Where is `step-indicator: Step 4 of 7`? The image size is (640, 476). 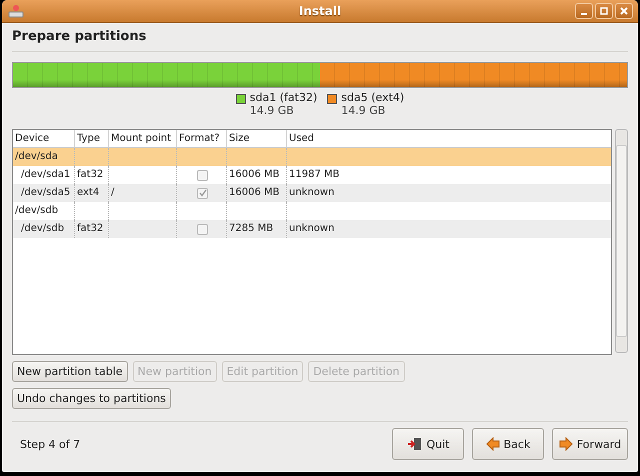 step-indicator: Step 4 of 7 is located at coordinates (50, 444).